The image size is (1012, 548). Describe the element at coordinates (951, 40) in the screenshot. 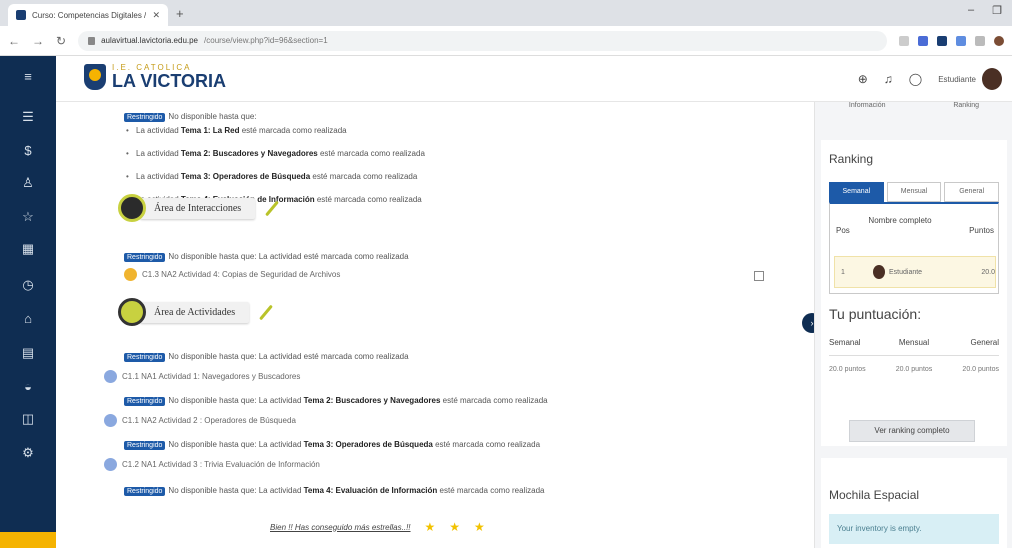

I see `extensions-area` at that location.